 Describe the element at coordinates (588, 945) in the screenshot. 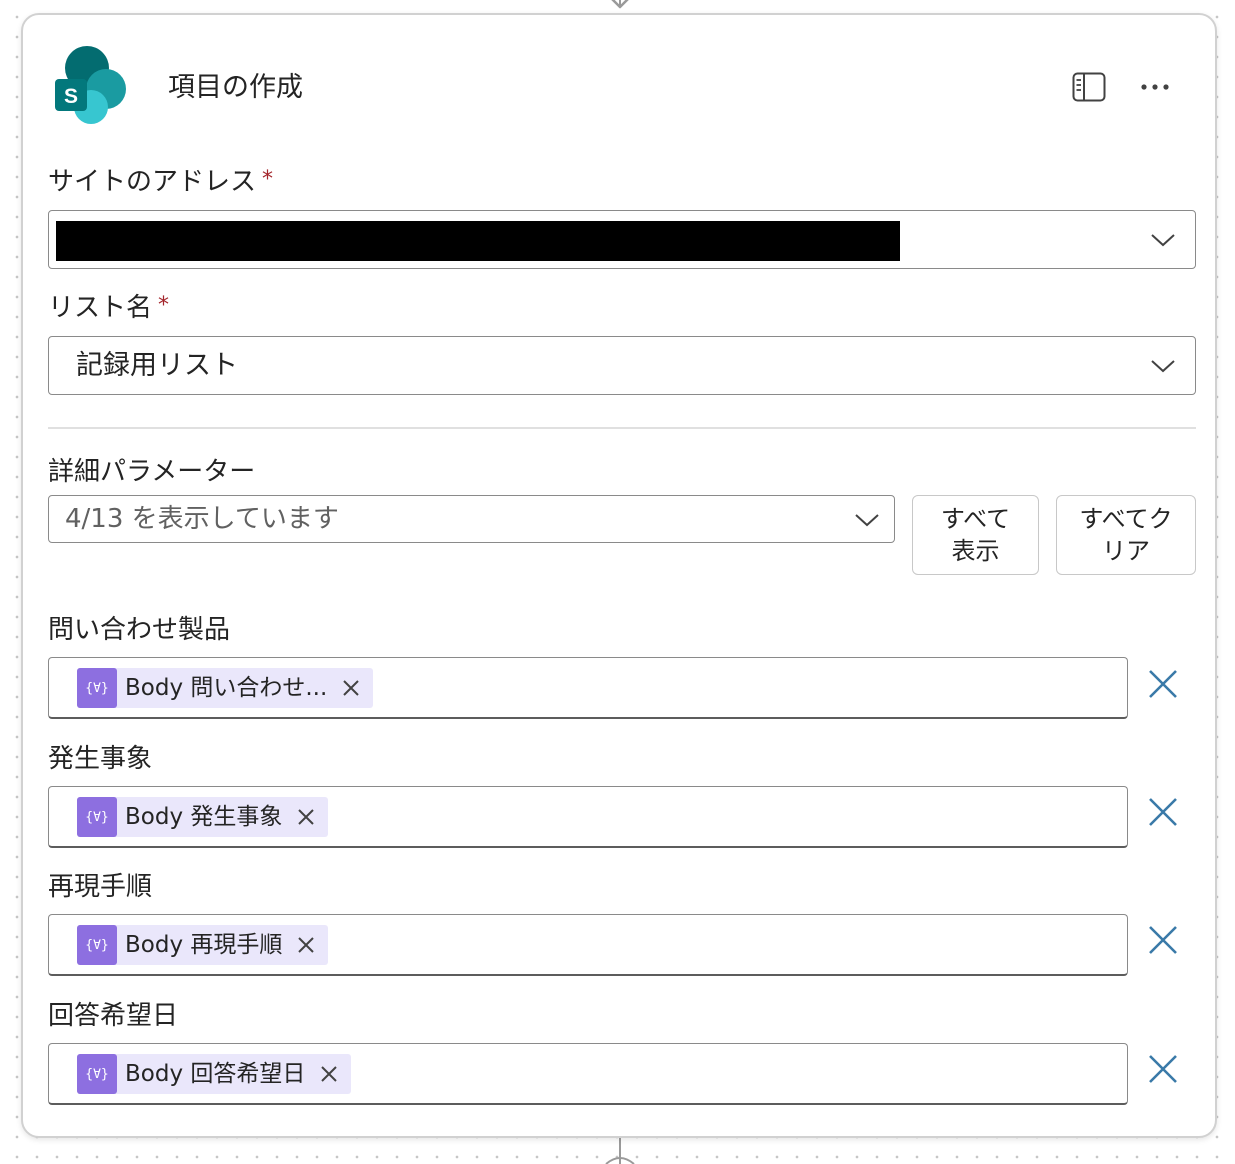

I see `field-input-repro-steps: {∀} Body 再現手順` at that location.